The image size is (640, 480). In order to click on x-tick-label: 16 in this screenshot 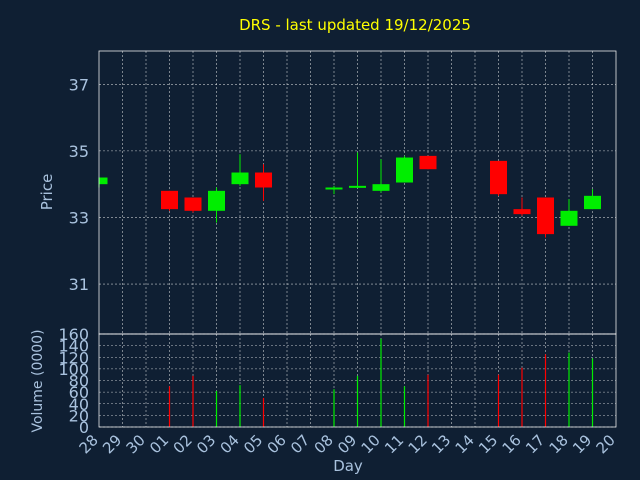, I will do `click(512, 444)`.